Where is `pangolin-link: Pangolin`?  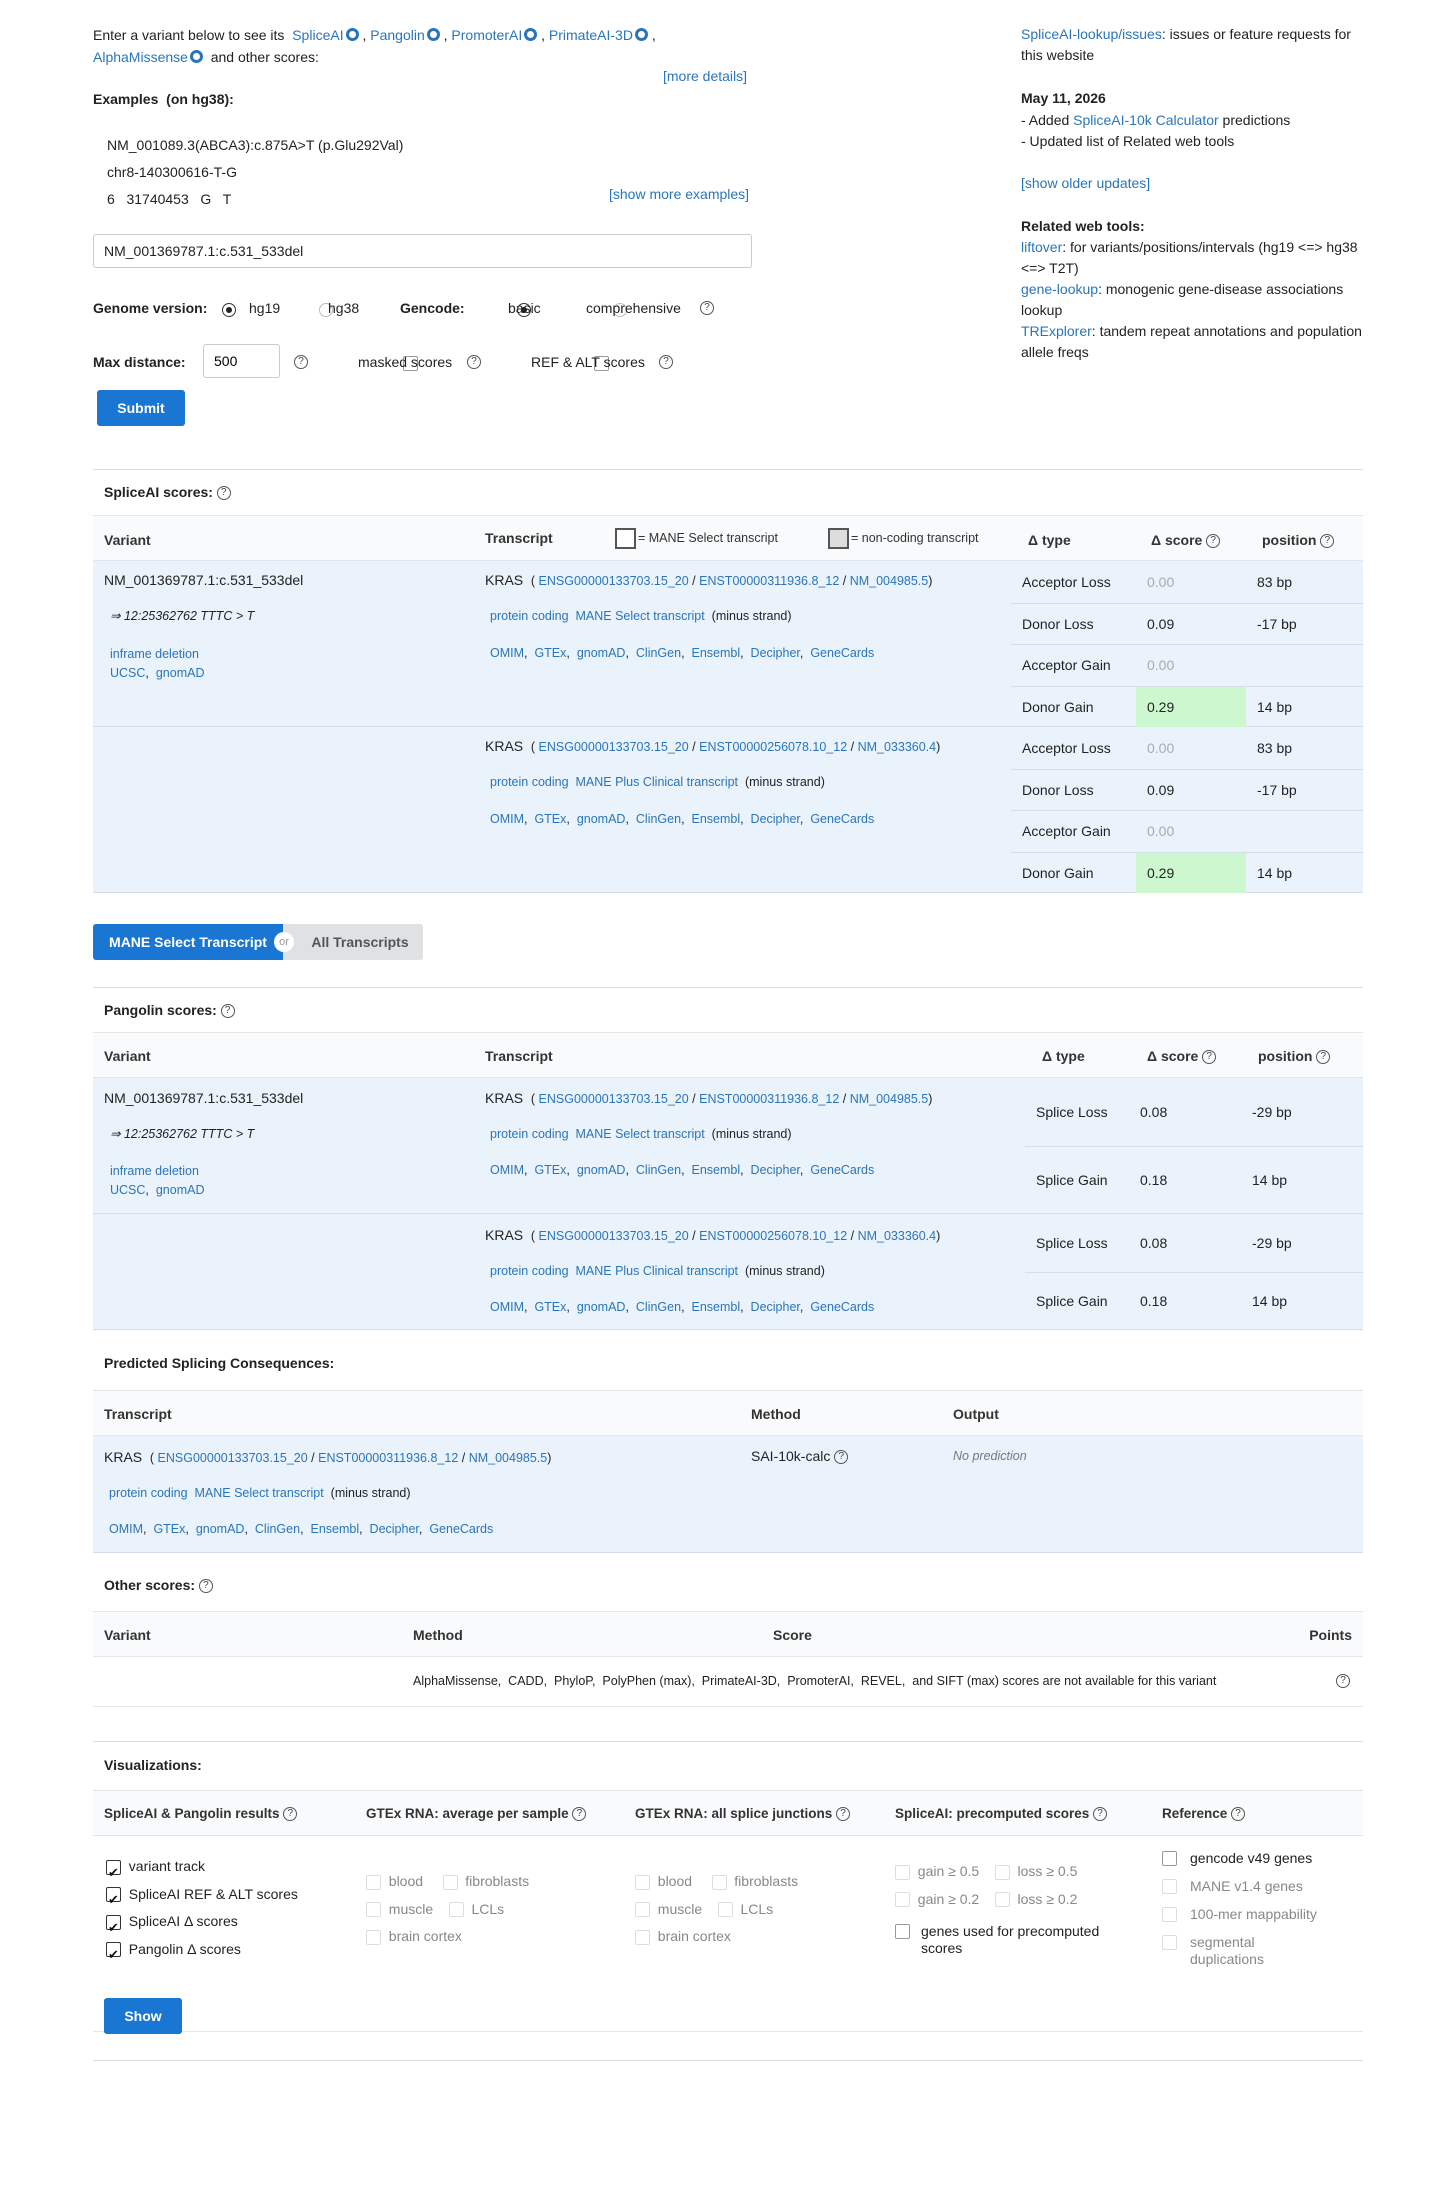 pangolin-link: Pangolin is located at coordinates (397, 35).